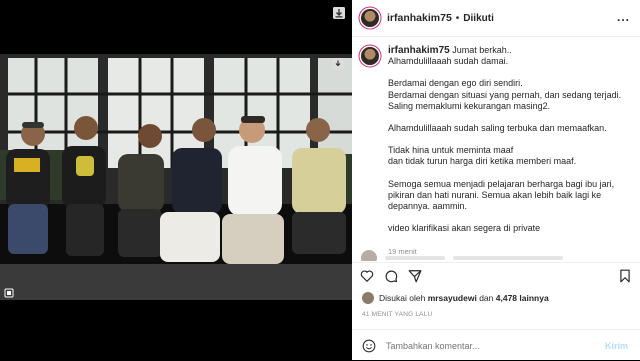 Image resolution: width=640 pixels, height=361 pixels. What do you see at coordinates (625, 276) in the screenshot?
I see `bookmark-icon` at bounding box center [625, 276].